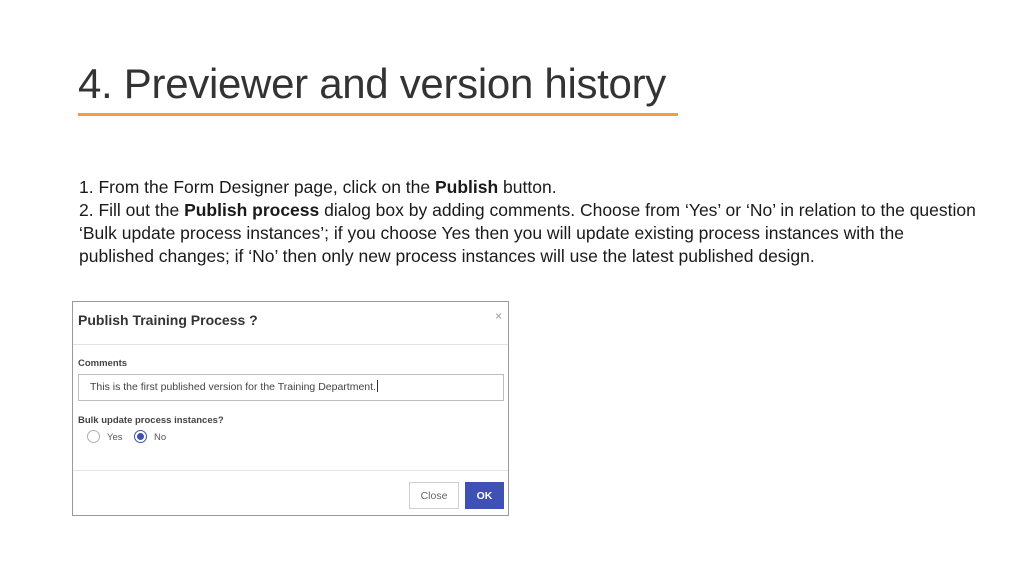  What do you see at coordinates (498, 316) in the screenshot?
I see `close-icon: ×` at bounding box center [498, 316].